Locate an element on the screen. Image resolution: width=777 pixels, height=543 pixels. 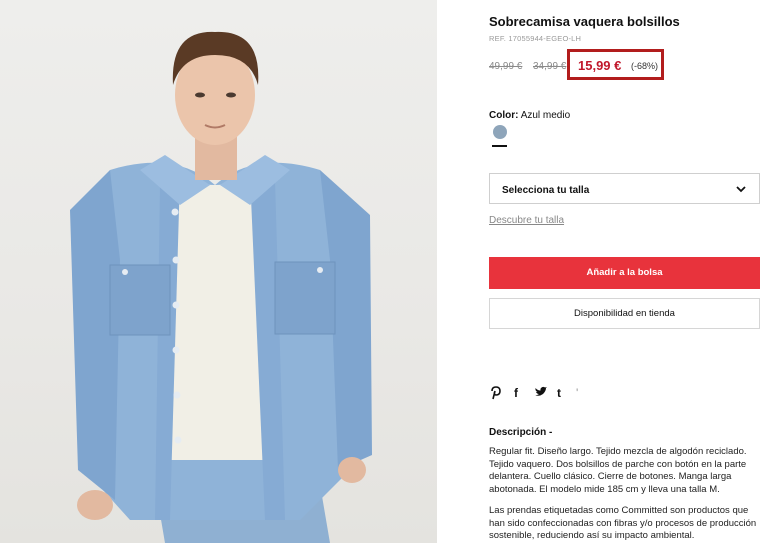
previous-price: 34,99 € is located at coordinates (550, 66).